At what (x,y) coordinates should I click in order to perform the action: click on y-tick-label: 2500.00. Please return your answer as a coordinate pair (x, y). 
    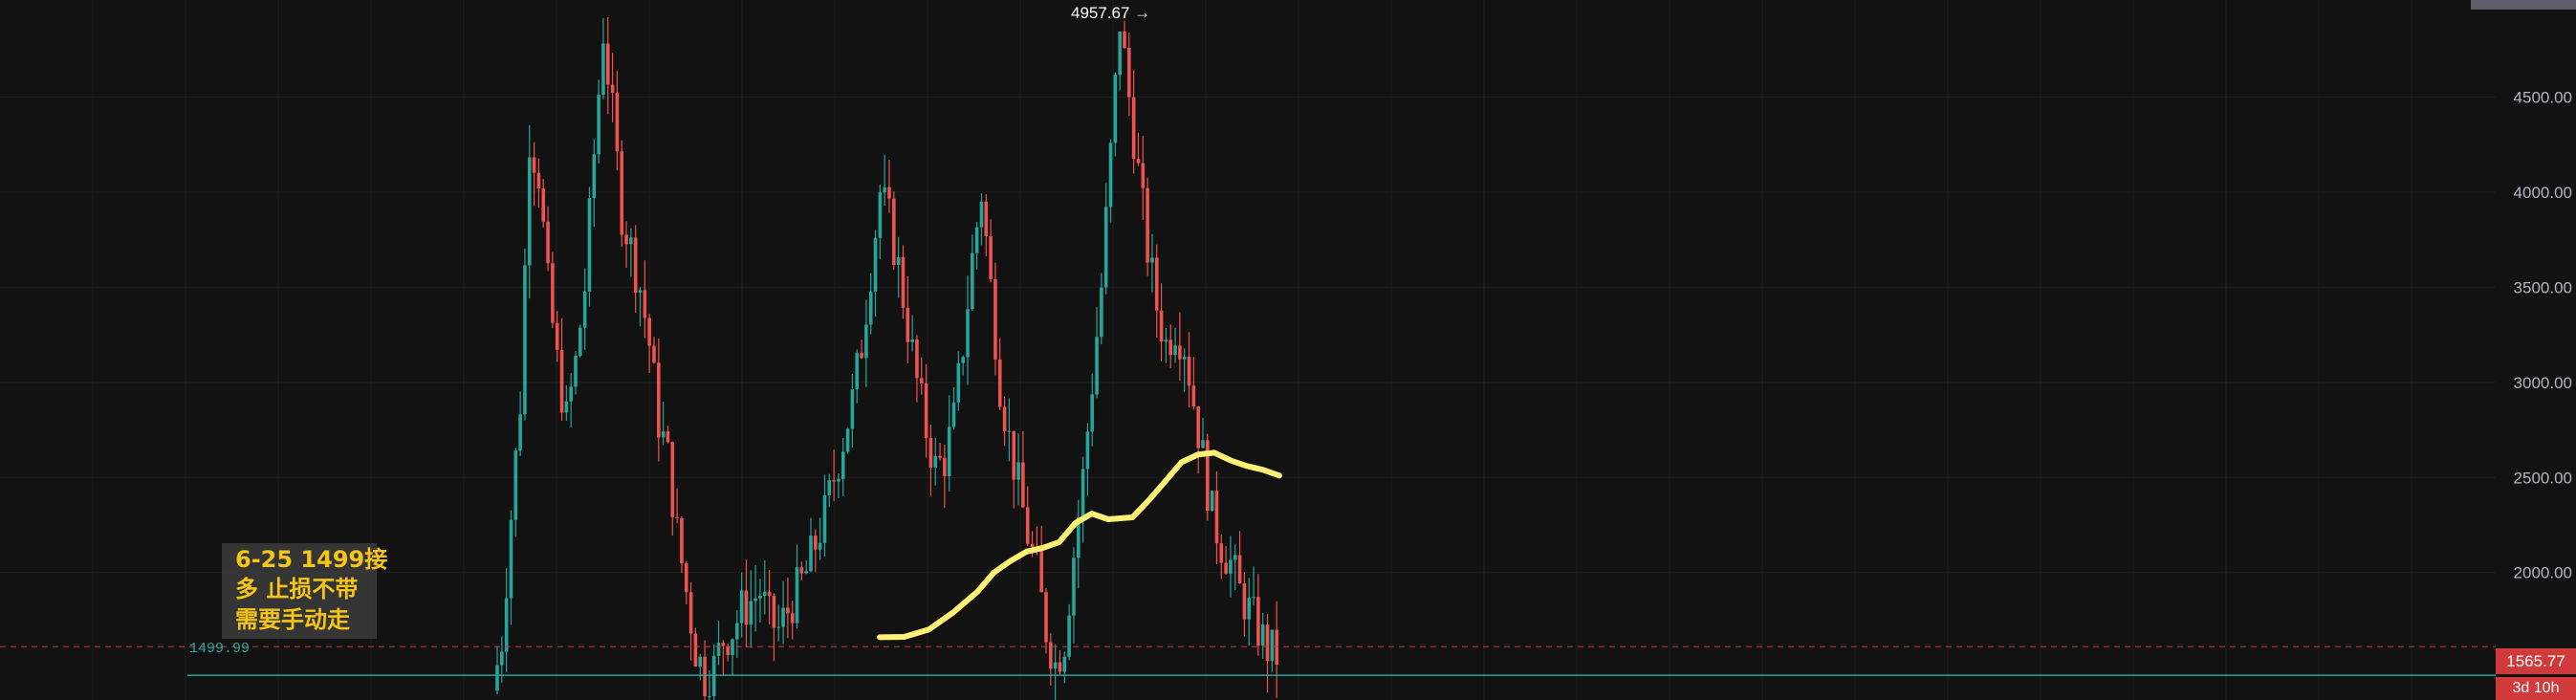
    Looking at the image, I should click on (2543, 478).